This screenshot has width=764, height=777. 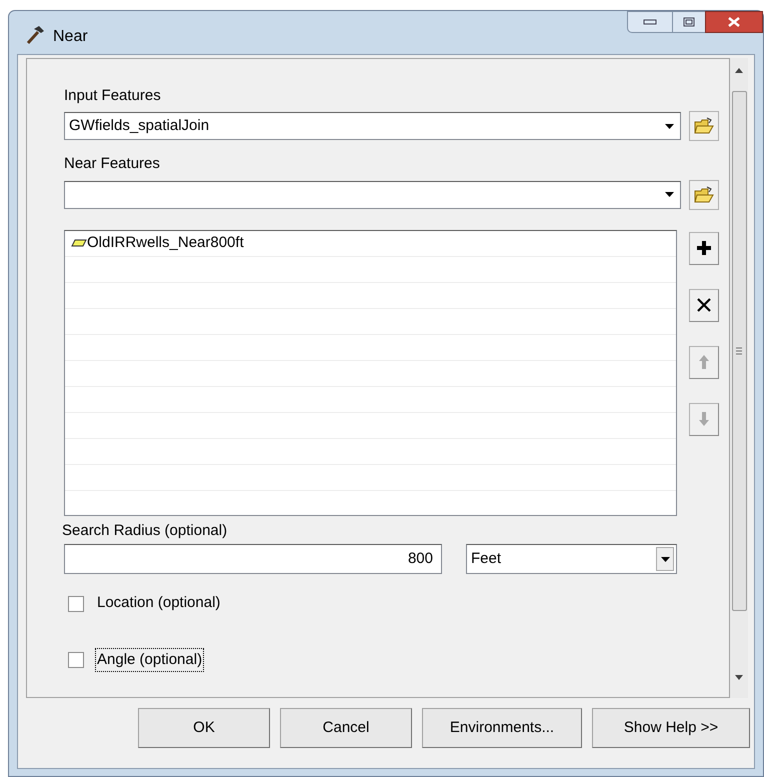 What do you see at coordinates (372, 126) in the screenshot?
I see `dropdown-field: GWfields_spatialJoin` at bounding box center [372, 126].